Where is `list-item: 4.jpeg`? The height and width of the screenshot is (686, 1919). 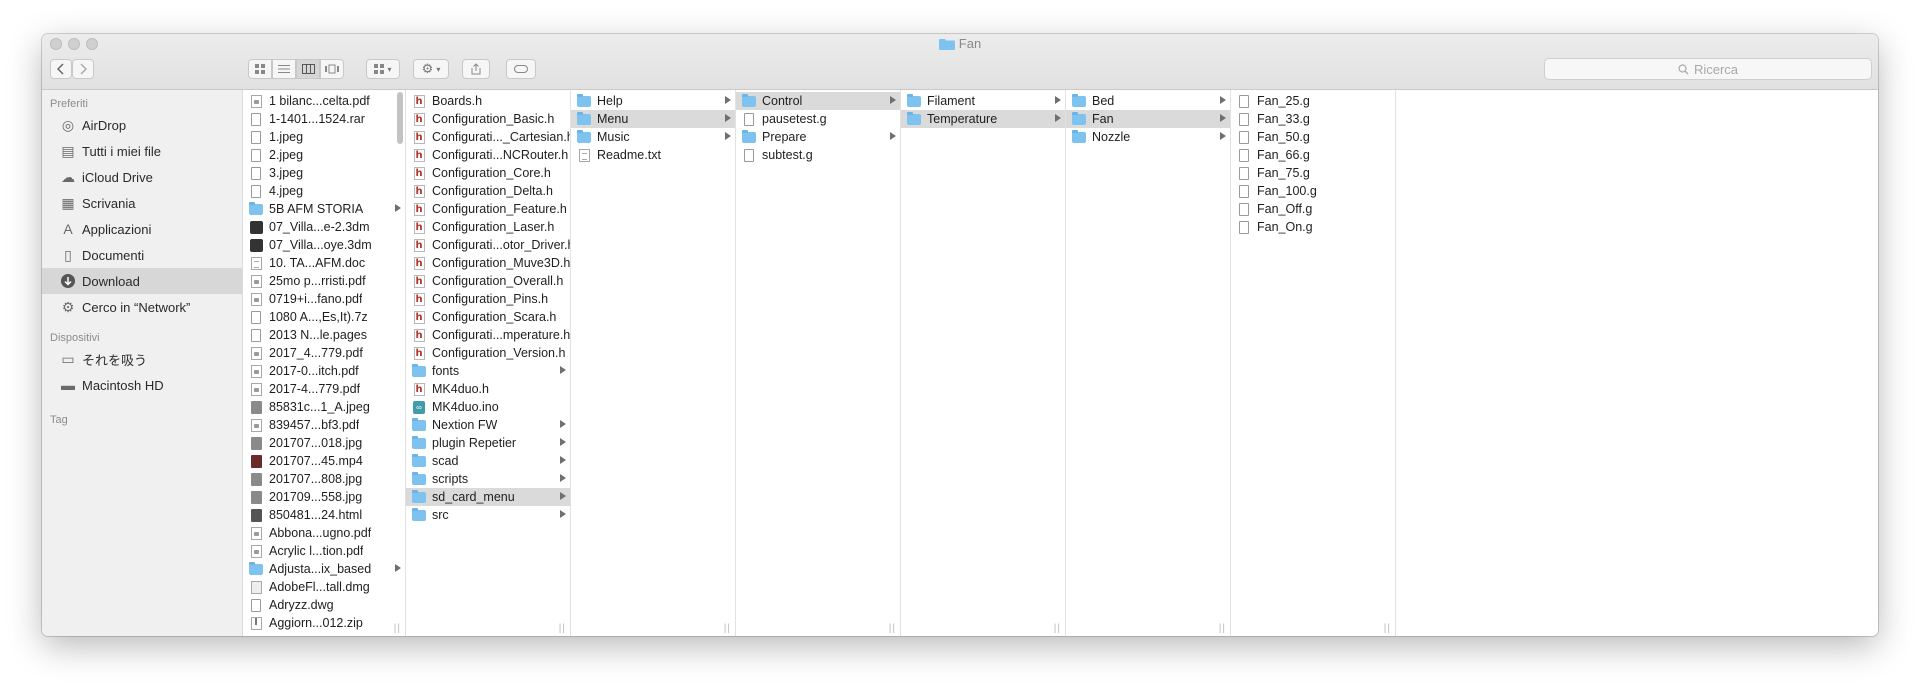 list-item: 4.jpeg is located at coordinates (324, 191).